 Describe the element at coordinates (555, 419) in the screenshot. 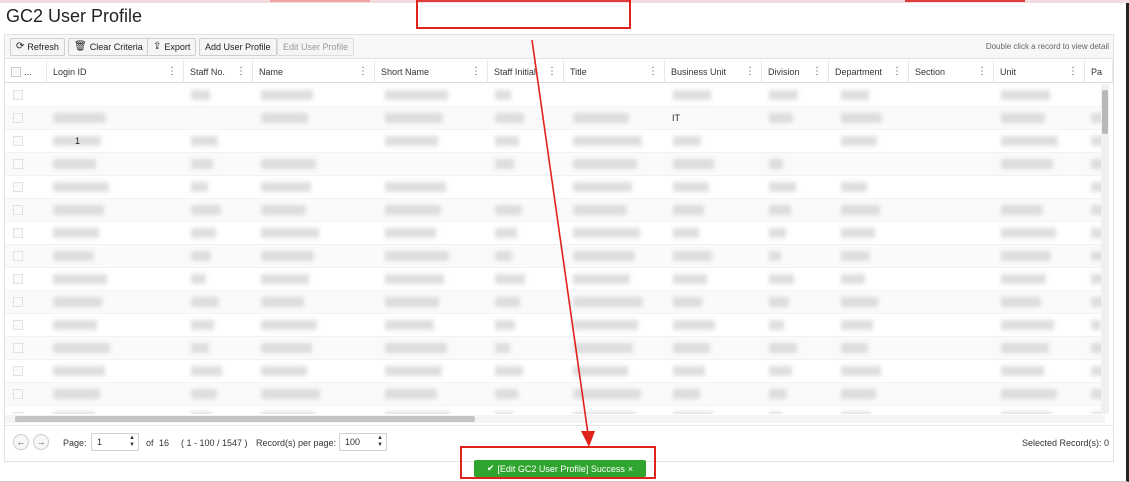

I see `horizontal-scrollbar` at that location.